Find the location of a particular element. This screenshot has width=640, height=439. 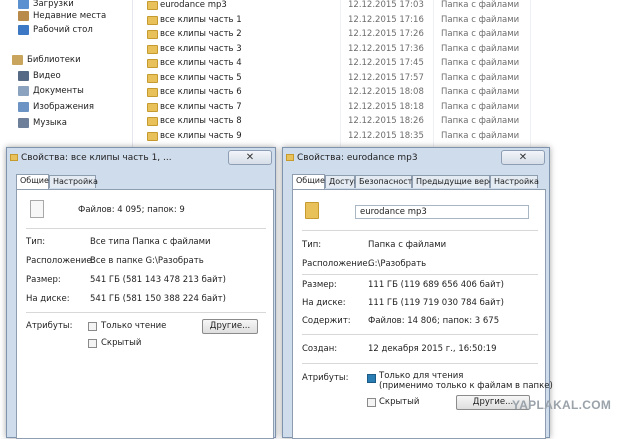

sidebar-item-pictures: Изображения is located at coordinates (56, 107).